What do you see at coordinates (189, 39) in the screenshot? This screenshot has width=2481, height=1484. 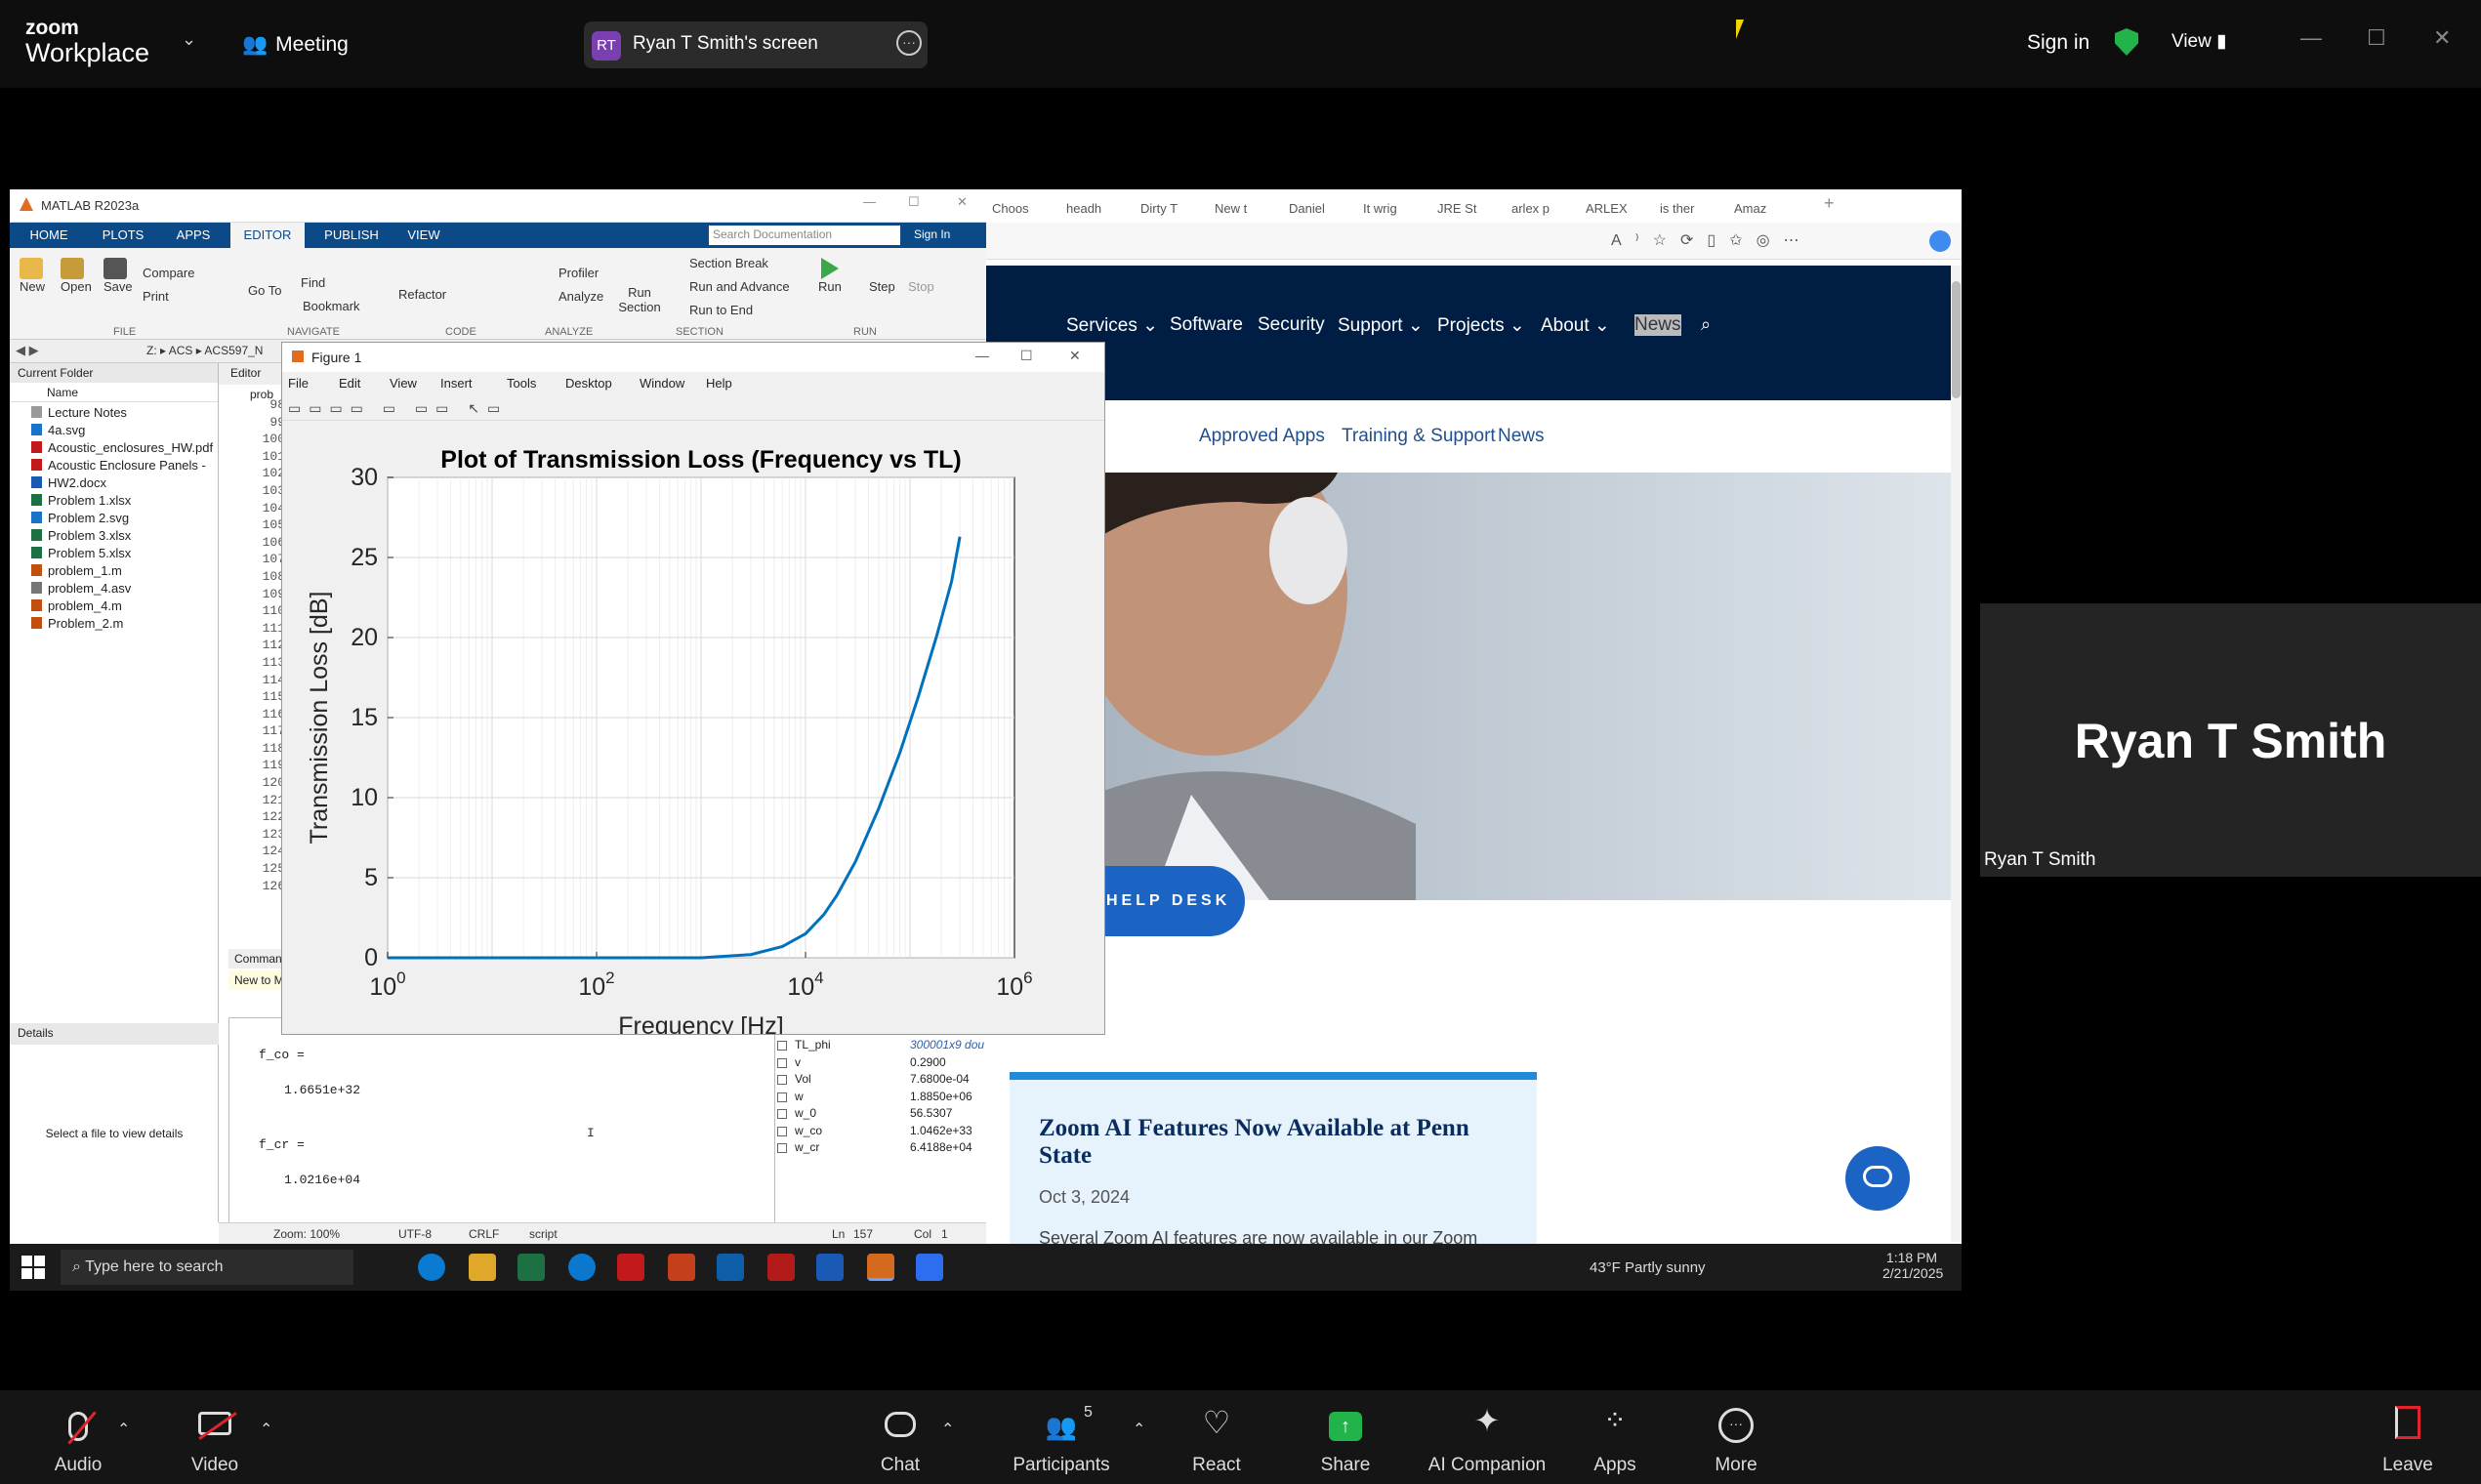 I see `chevron-down-icon: ⌄` at bounding box center [189, 39].